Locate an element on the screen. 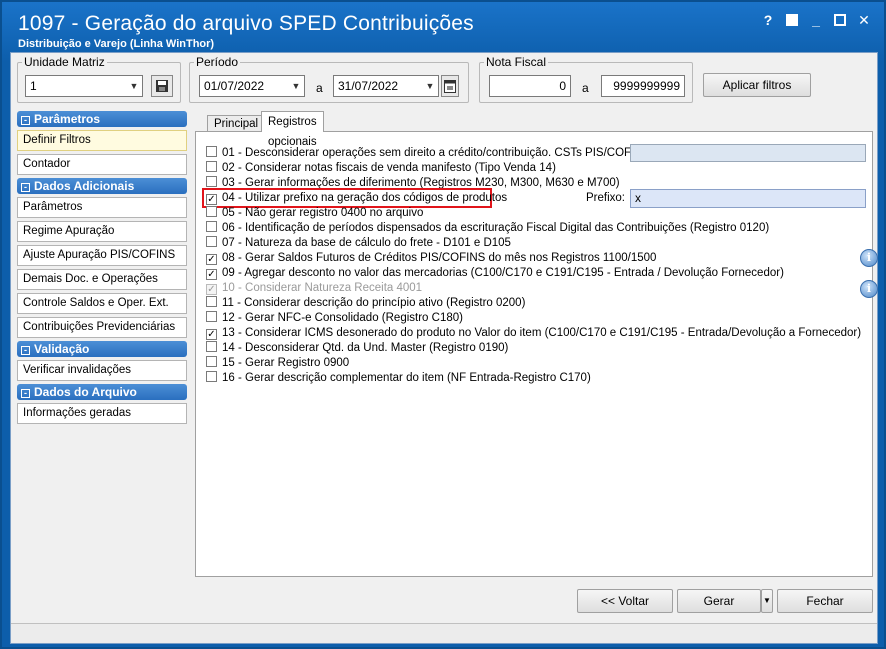 Image resolution: width=886 pixels, height=649 pixels. unidade-matriz-select: 1 ▼ is located at coordinates (84, 86).